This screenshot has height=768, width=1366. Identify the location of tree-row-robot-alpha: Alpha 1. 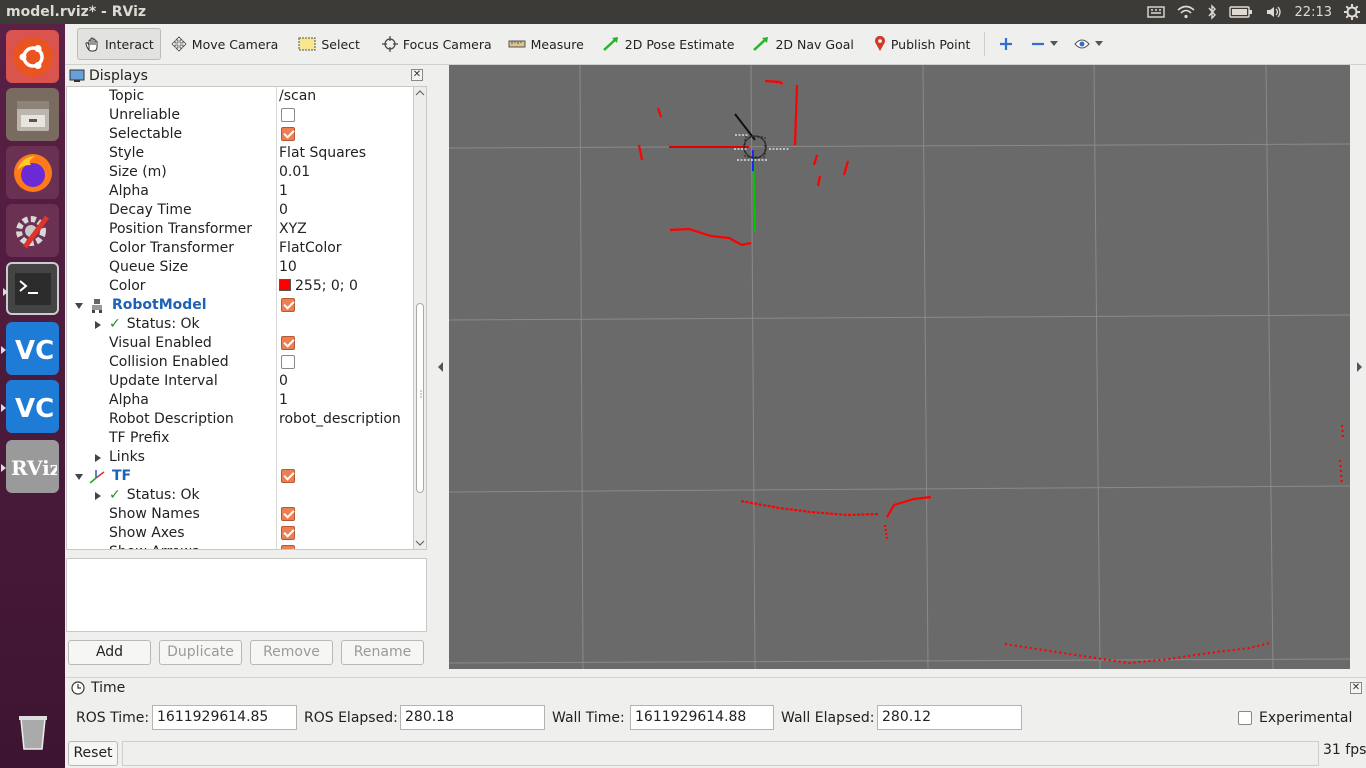
(240, 400).